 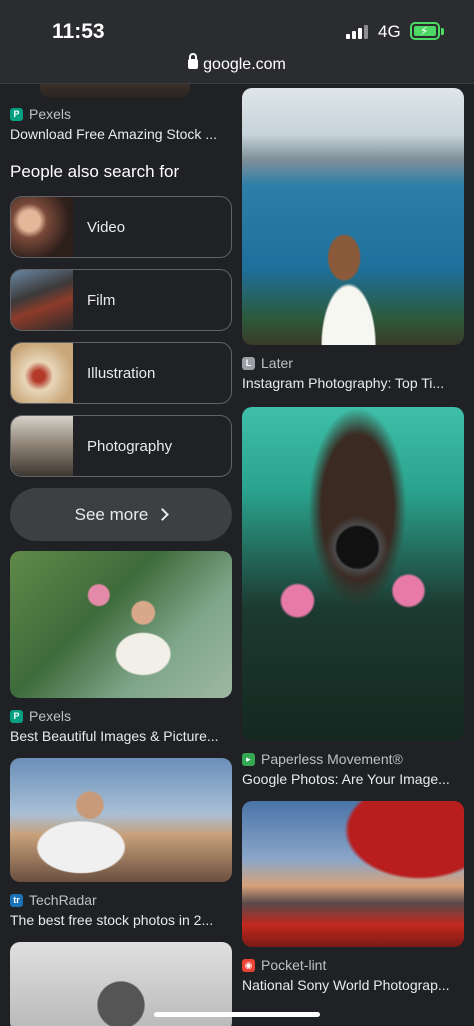 I want to click on photography-thumbnail, so click(x=42, y=446).